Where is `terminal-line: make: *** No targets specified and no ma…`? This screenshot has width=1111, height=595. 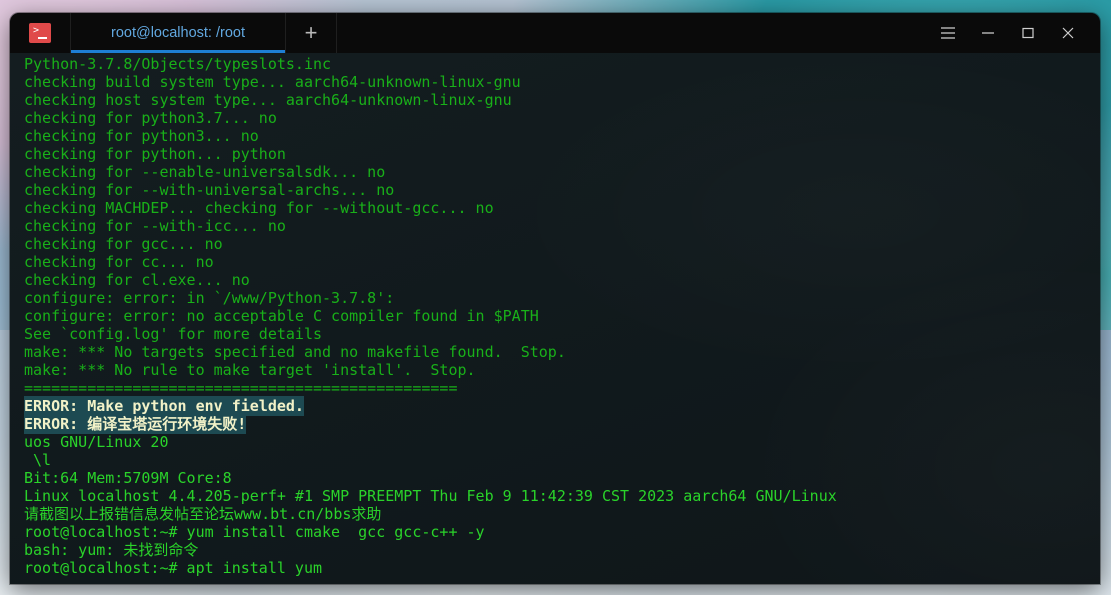
terminal-line: make: *** No targets specified and no ma… is located at coordinates (295, 352).